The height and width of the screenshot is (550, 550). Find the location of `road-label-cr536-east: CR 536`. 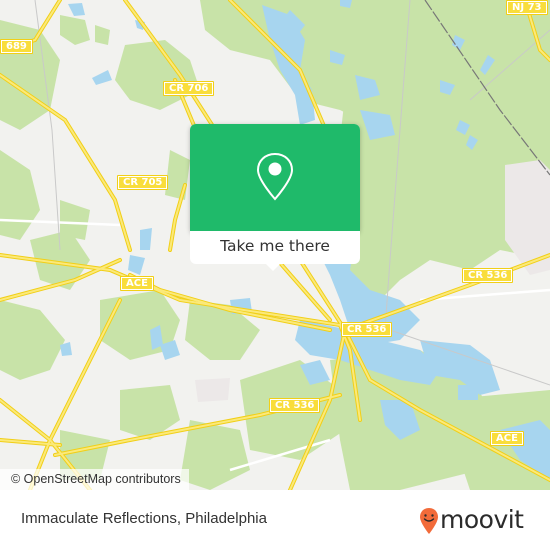

road-label-cr536-east: CR 536 is located at coordinates (488, 275).